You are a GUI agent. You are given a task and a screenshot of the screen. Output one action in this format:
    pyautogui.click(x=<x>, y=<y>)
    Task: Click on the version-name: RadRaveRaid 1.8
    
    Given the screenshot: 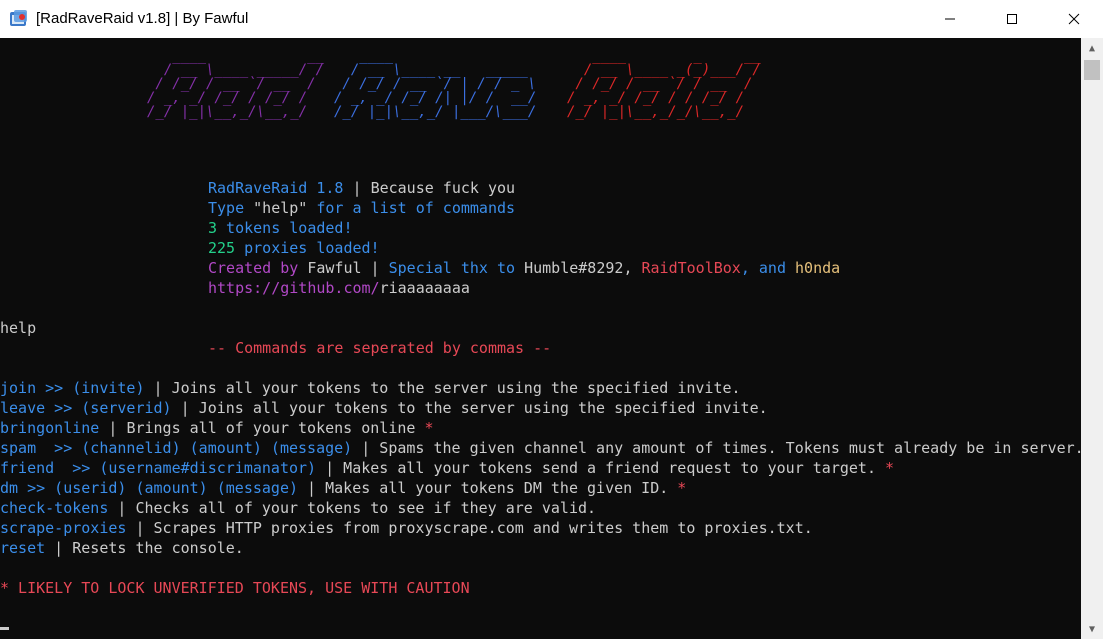 What is the action you would take?
    pyautogui.click(x=276, y=188)
    